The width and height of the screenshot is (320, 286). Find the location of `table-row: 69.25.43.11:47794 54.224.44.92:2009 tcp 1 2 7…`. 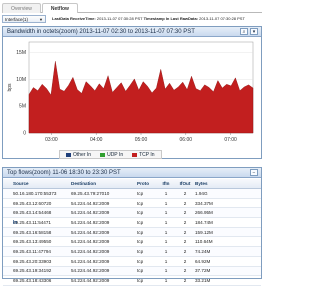

table-row: 69.25.43.11:47794 54.224.44.92:2009 tcp 1 2 7… is located at coordinates (132, 252).